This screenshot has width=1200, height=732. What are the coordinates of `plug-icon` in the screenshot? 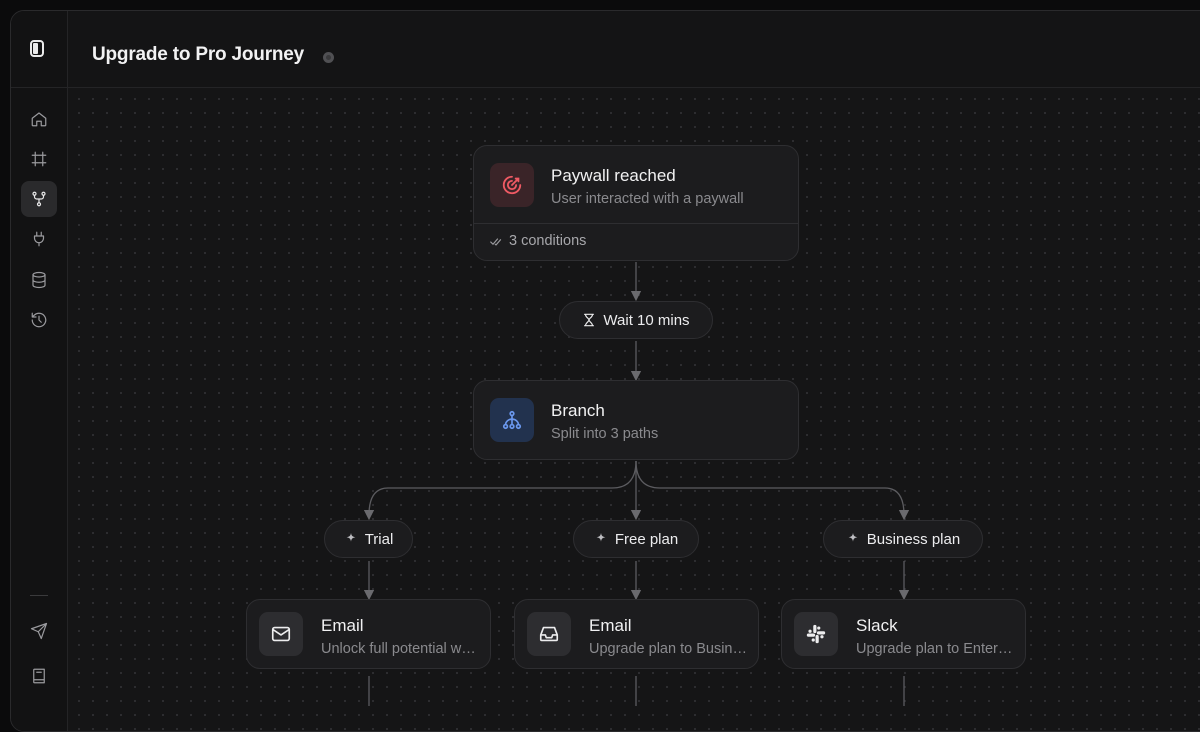 It's located at (39, 239).